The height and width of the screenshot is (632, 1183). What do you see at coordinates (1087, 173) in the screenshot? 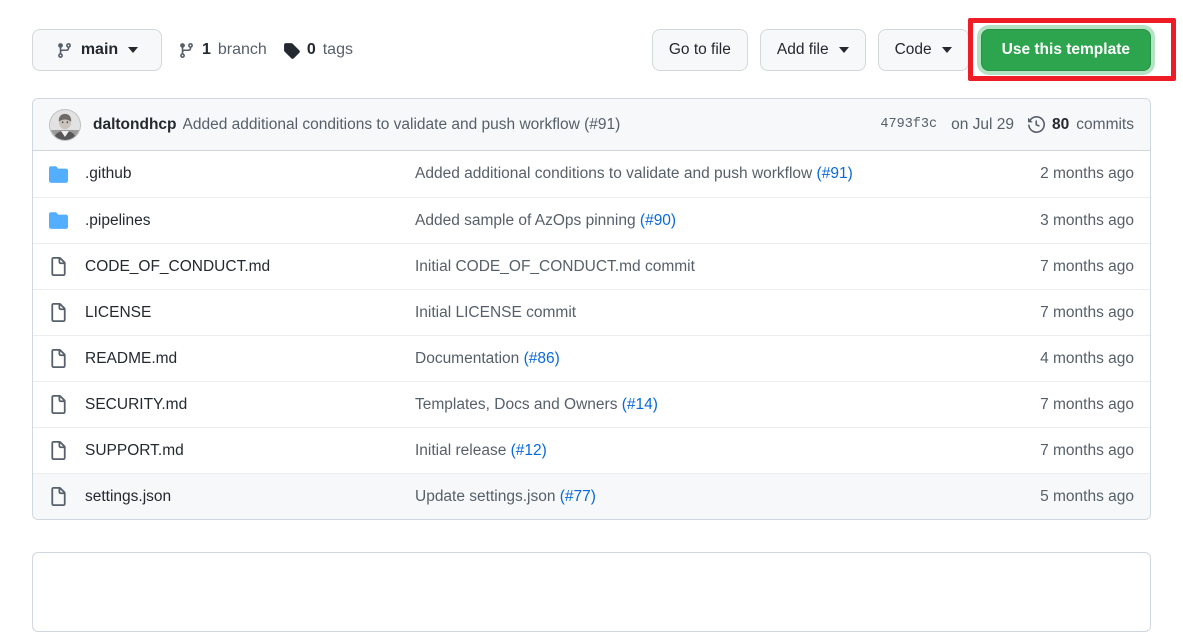
I see `file-commit-time: 2 months ago` at bounding box center [1087, 173].